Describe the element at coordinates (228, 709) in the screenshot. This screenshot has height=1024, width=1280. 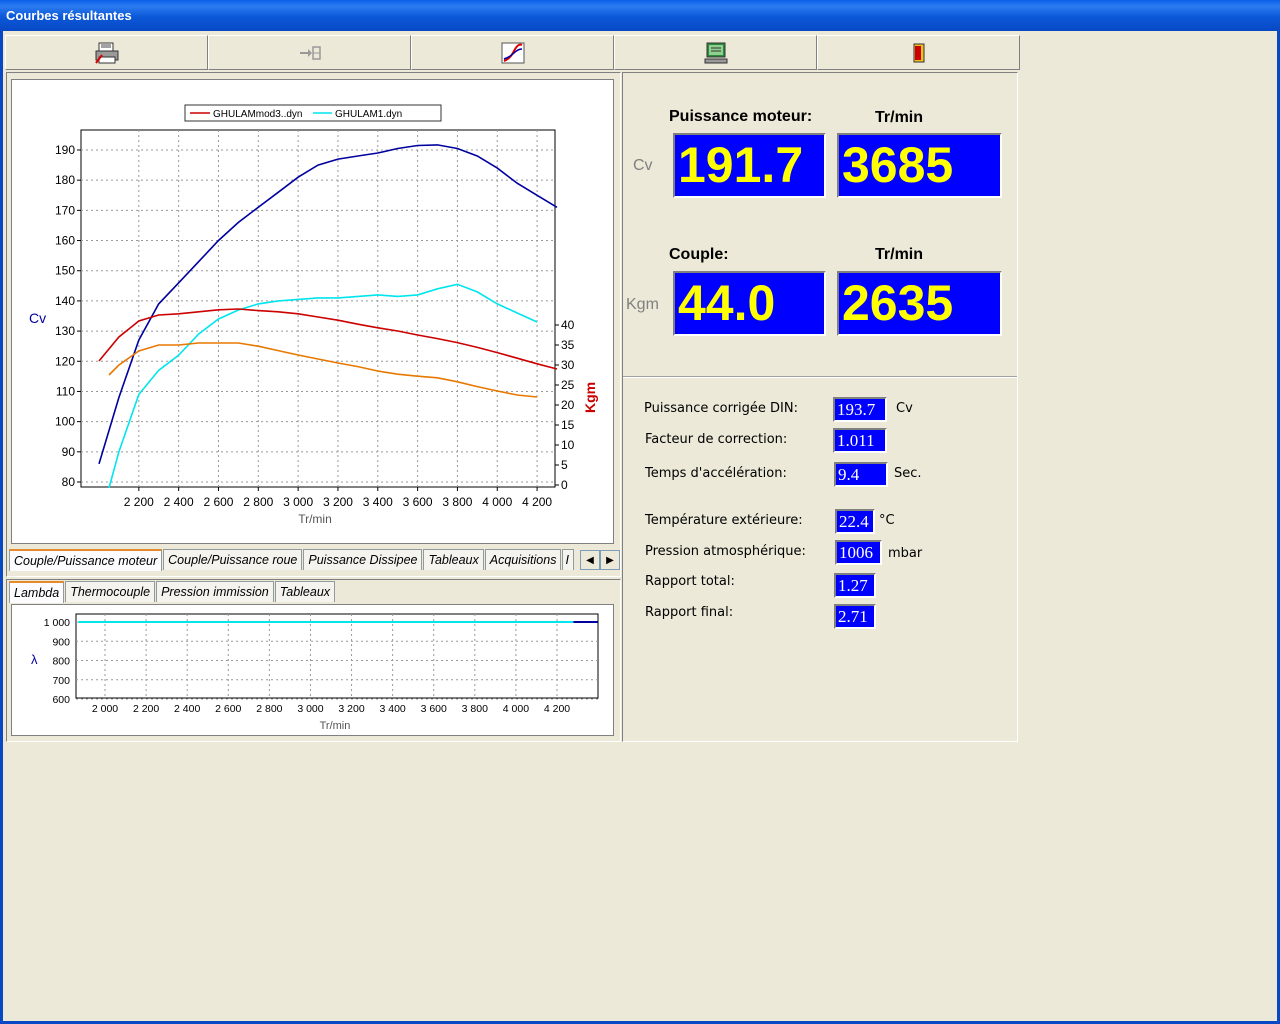
I see `lambda-x-tick-label: 2 600` at that location.